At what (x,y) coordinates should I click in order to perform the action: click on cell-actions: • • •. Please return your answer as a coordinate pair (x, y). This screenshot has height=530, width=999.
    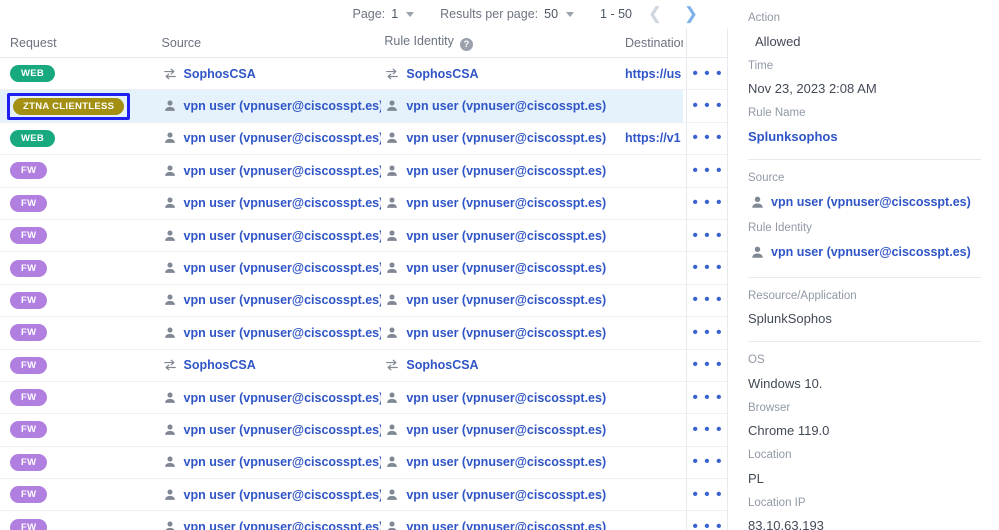
    Looking at the image, I should click on (705, 430).